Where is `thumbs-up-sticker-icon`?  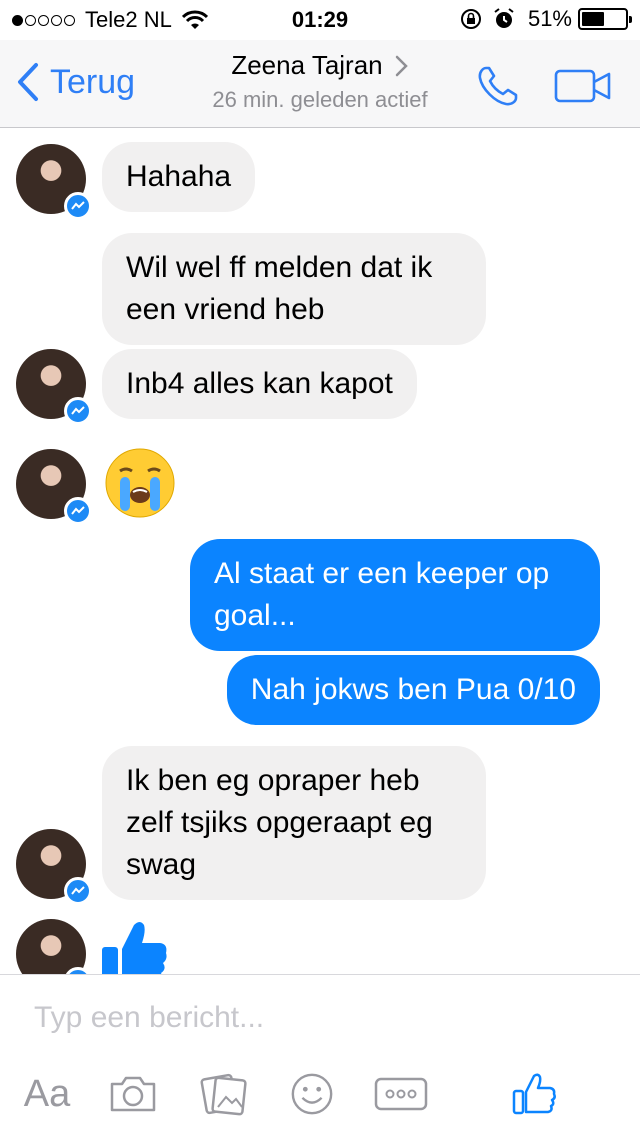 thumbs-up-sticker-icon is located at coordinates (135, 945).